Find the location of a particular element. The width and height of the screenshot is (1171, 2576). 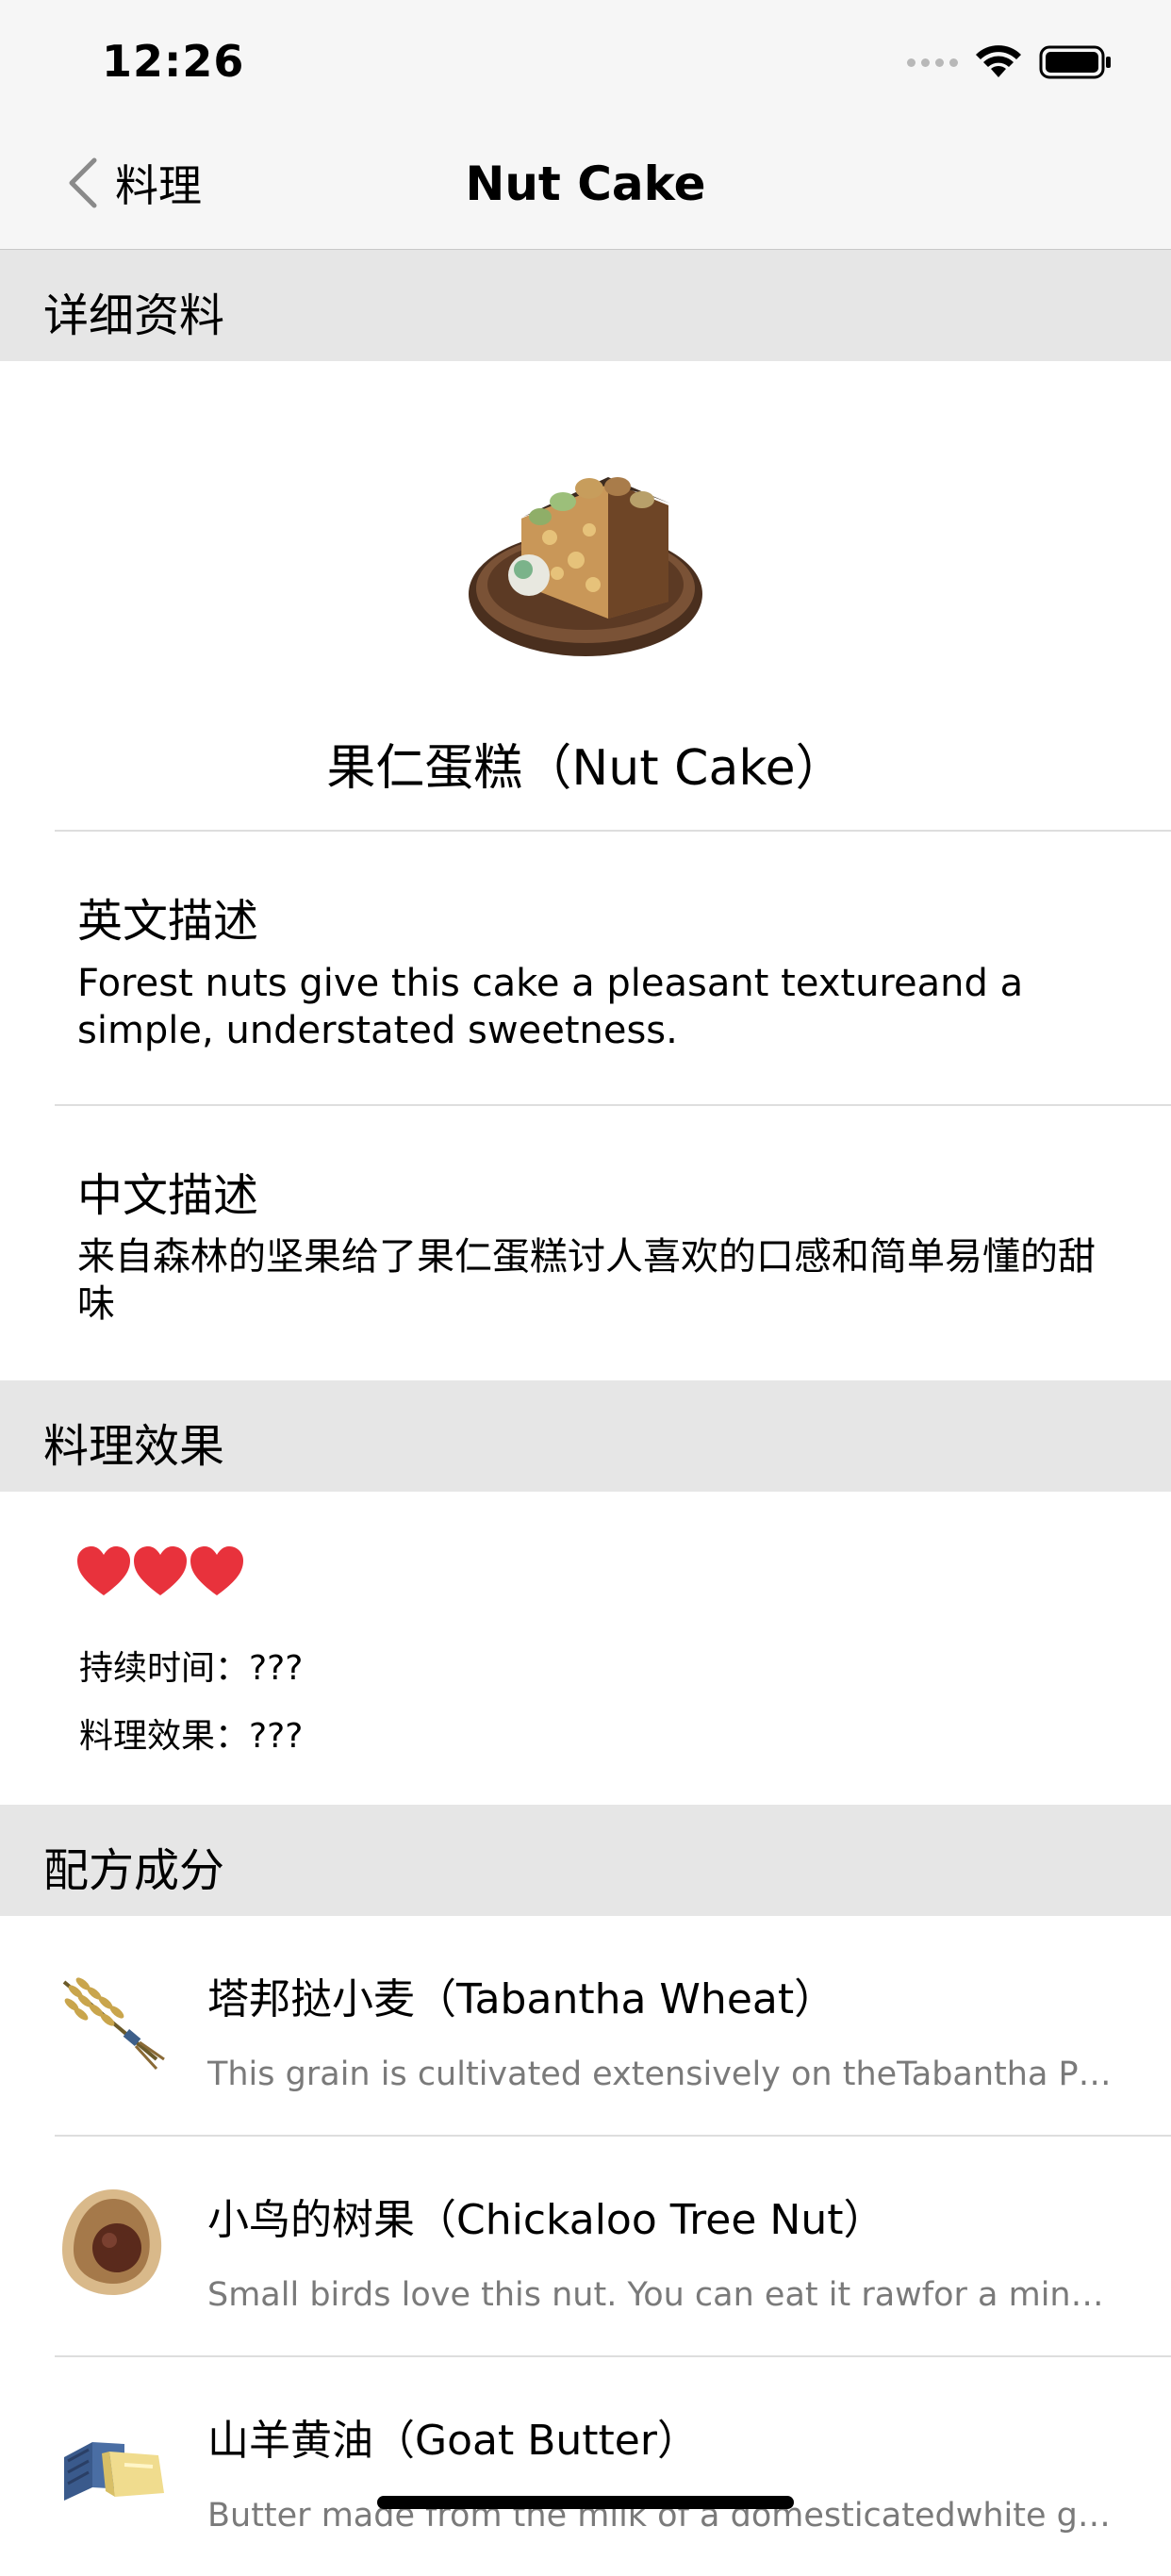

effect-duration: 持续时间：??? is located at coordinates (191, 1668).